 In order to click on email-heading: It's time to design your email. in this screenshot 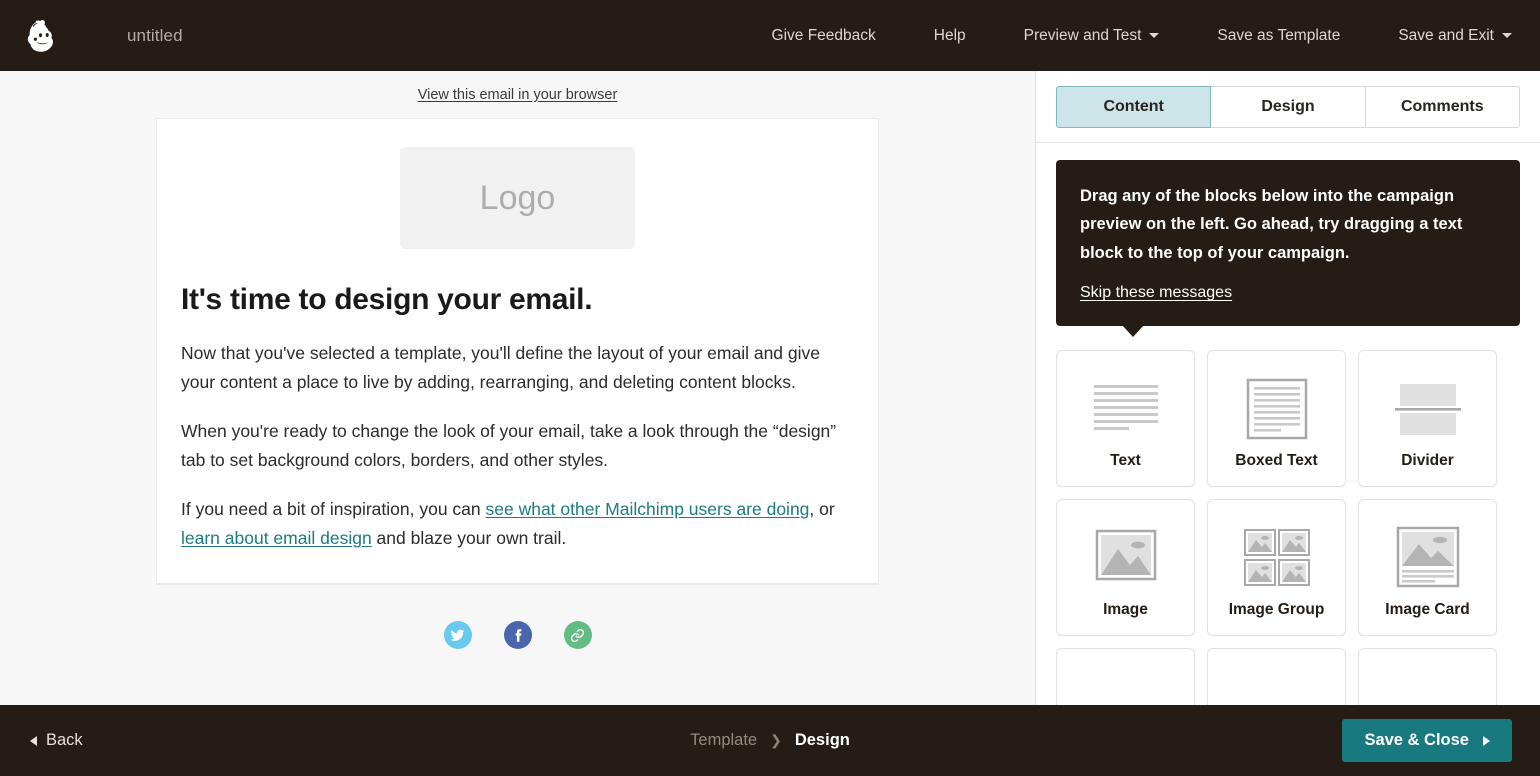, I will do `click(387, 299)`.